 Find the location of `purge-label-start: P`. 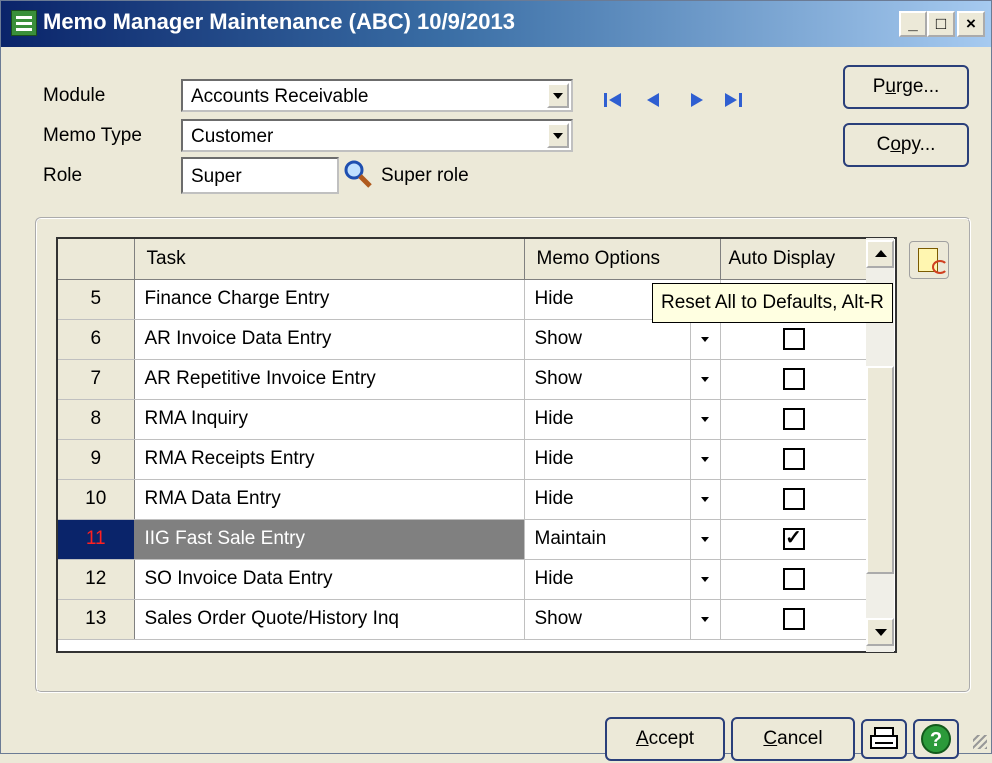

purge-label-start: P is located at coordinates (879, 86).